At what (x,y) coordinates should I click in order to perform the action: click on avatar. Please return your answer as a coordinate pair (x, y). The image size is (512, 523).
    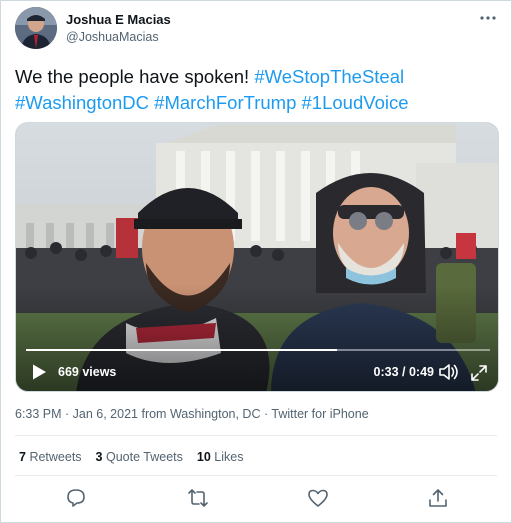
    Looking at the image, I should click on (36, 28).